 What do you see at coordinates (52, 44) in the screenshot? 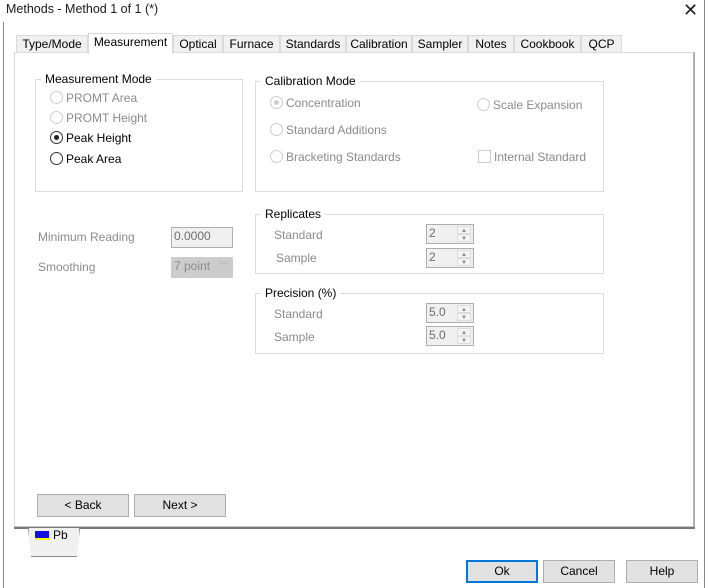
I see `tab-type-mode: Type/Mode` at bounding box center [52, 44].